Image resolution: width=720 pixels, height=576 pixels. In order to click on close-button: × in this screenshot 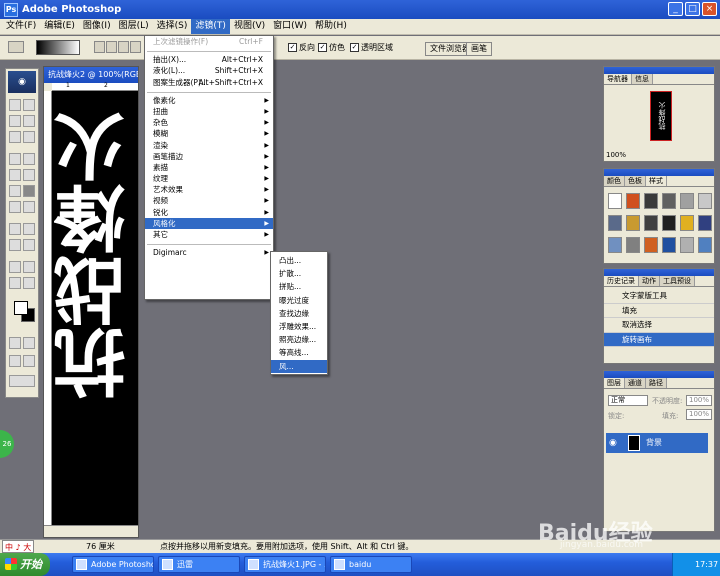, I will do `click(709, 9)`.